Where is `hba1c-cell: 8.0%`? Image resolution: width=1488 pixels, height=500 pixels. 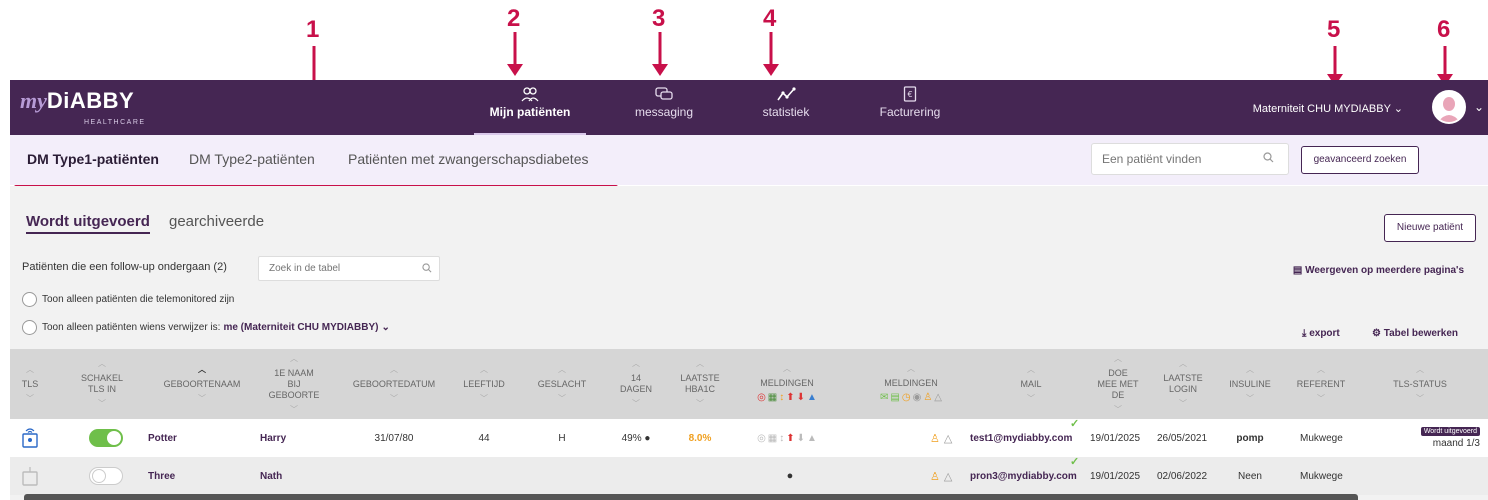
hba1c-cell: 8.0% is located at coordinates (700, 438).